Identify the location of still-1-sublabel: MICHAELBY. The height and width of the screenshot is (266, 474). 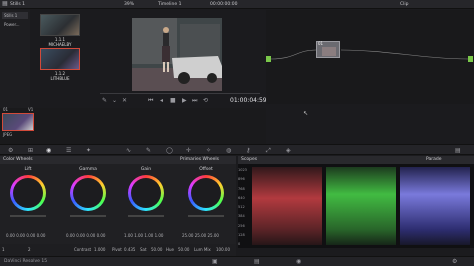
(60, 44).